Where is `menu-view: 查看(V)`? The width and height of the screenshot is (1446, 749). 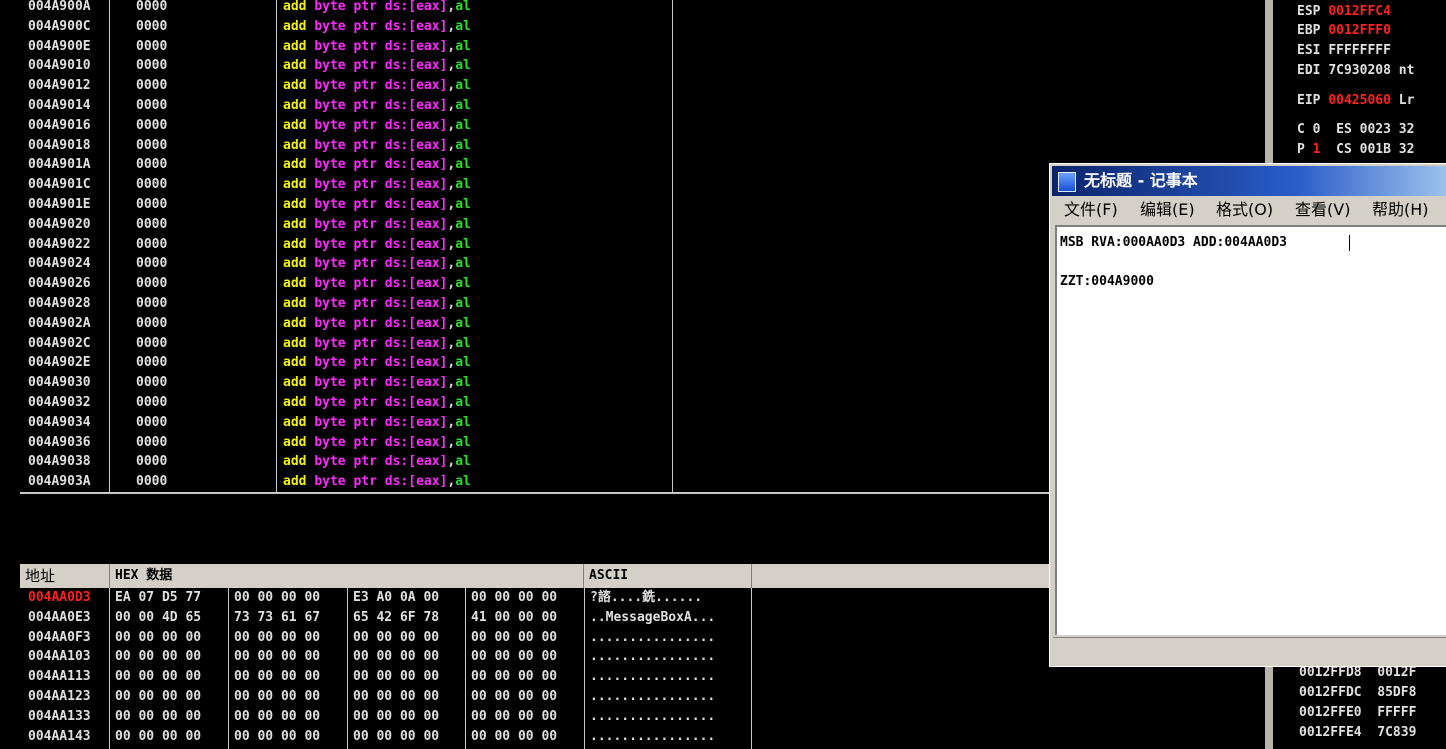 menu-view: 查看(V) is located at coordinates (1322, 210).